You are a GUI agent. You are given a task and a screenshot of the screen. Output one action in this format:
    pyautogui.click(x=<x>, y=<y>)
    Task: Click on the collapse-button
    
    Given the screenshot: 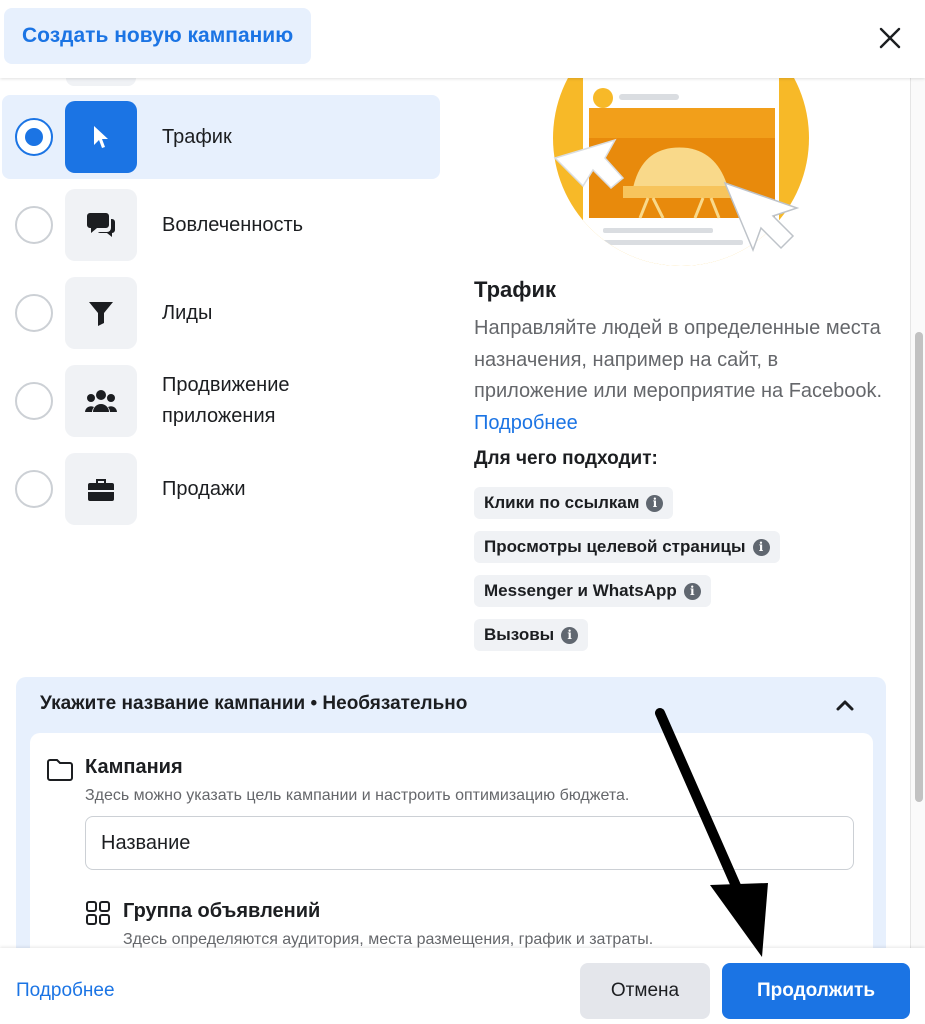 What is the action you would take?
    pyautogui.click(x=845, y=705)
    